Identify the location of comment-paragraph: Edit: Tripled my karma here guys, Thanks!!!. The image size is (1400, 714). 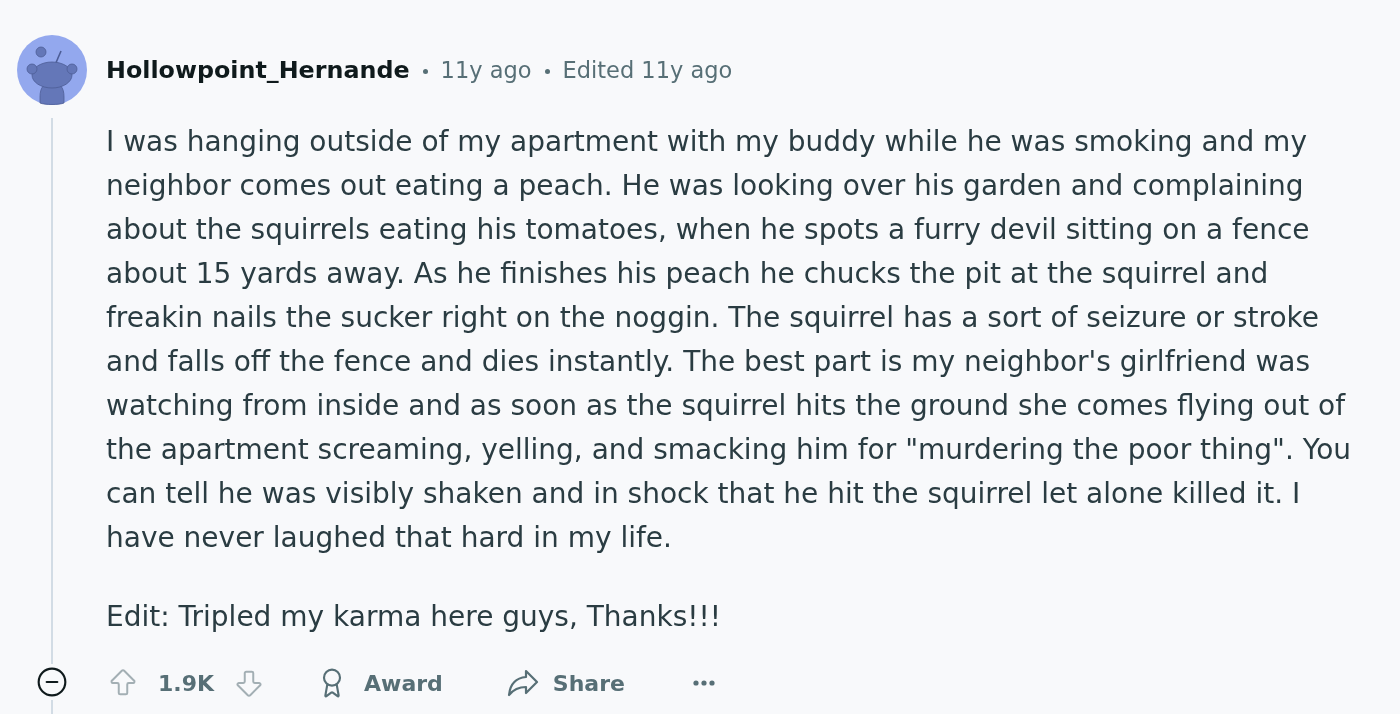
(414, 617).